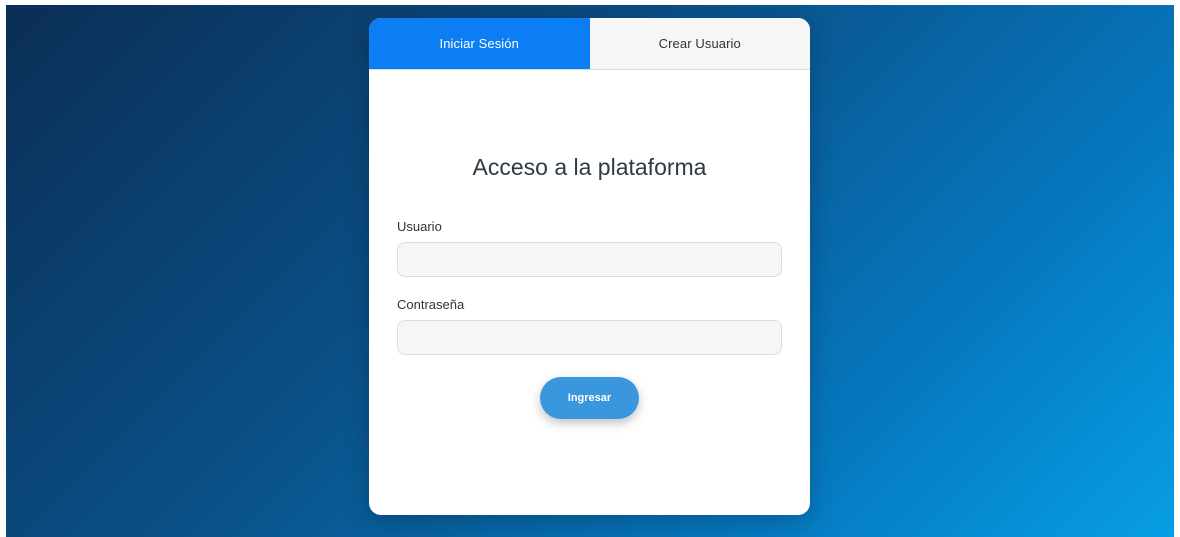 The width and height of the screenshot is (1180, 537). Describe the element at coordinates (431, 304) in the screenshot. I see `password-label: Contraseña` at that location.